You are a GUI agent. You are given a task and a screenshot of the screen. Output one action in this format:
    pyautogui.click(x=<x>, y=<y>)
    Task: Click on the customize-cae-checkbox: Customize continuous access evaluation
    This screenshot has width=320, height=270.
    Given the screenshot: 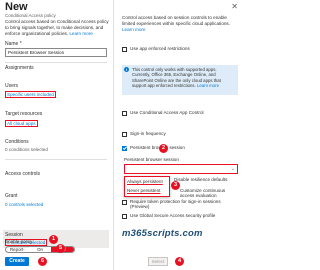 What is the action you would take?
    pyautogui.click(x=181, y=193)
    